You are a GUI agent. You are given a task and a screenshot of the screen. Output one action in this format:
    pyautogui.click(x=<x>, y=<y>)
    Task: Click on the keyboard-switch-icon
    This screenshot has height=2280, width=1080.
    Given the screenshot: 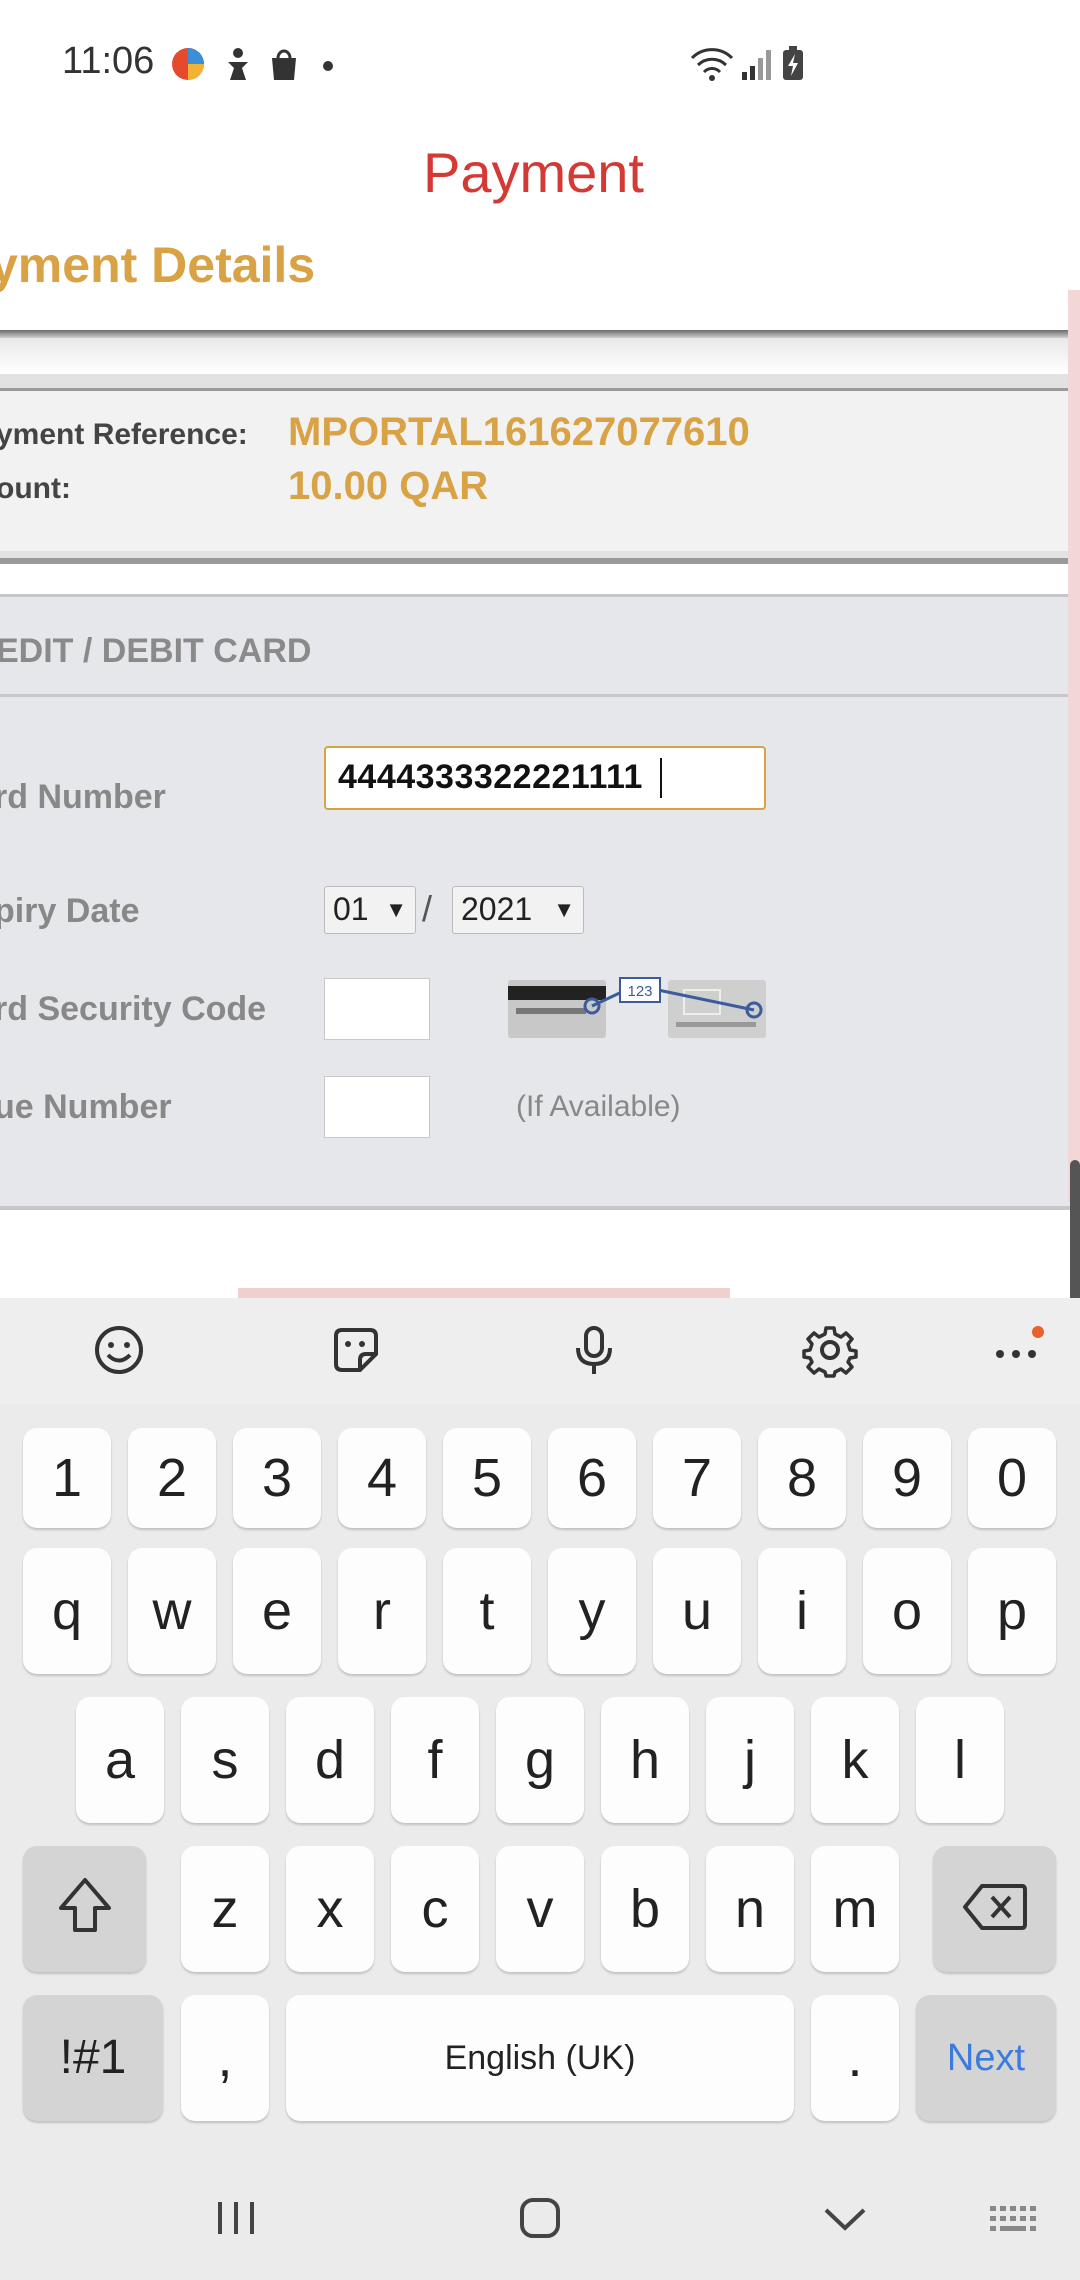 What is the action you would take?
    pyautogui.click(x=1014, y=2220)
    